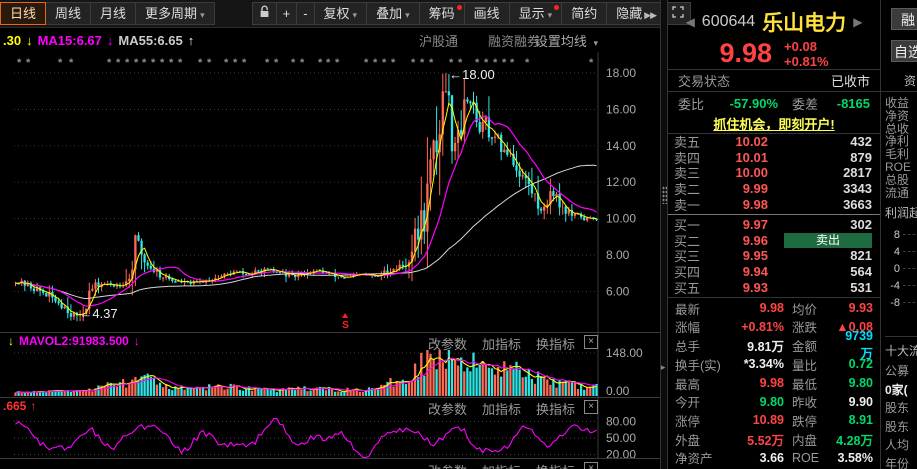 The image size is (917, 469). I want to click on stock-code: 600644, so click(728, 21).